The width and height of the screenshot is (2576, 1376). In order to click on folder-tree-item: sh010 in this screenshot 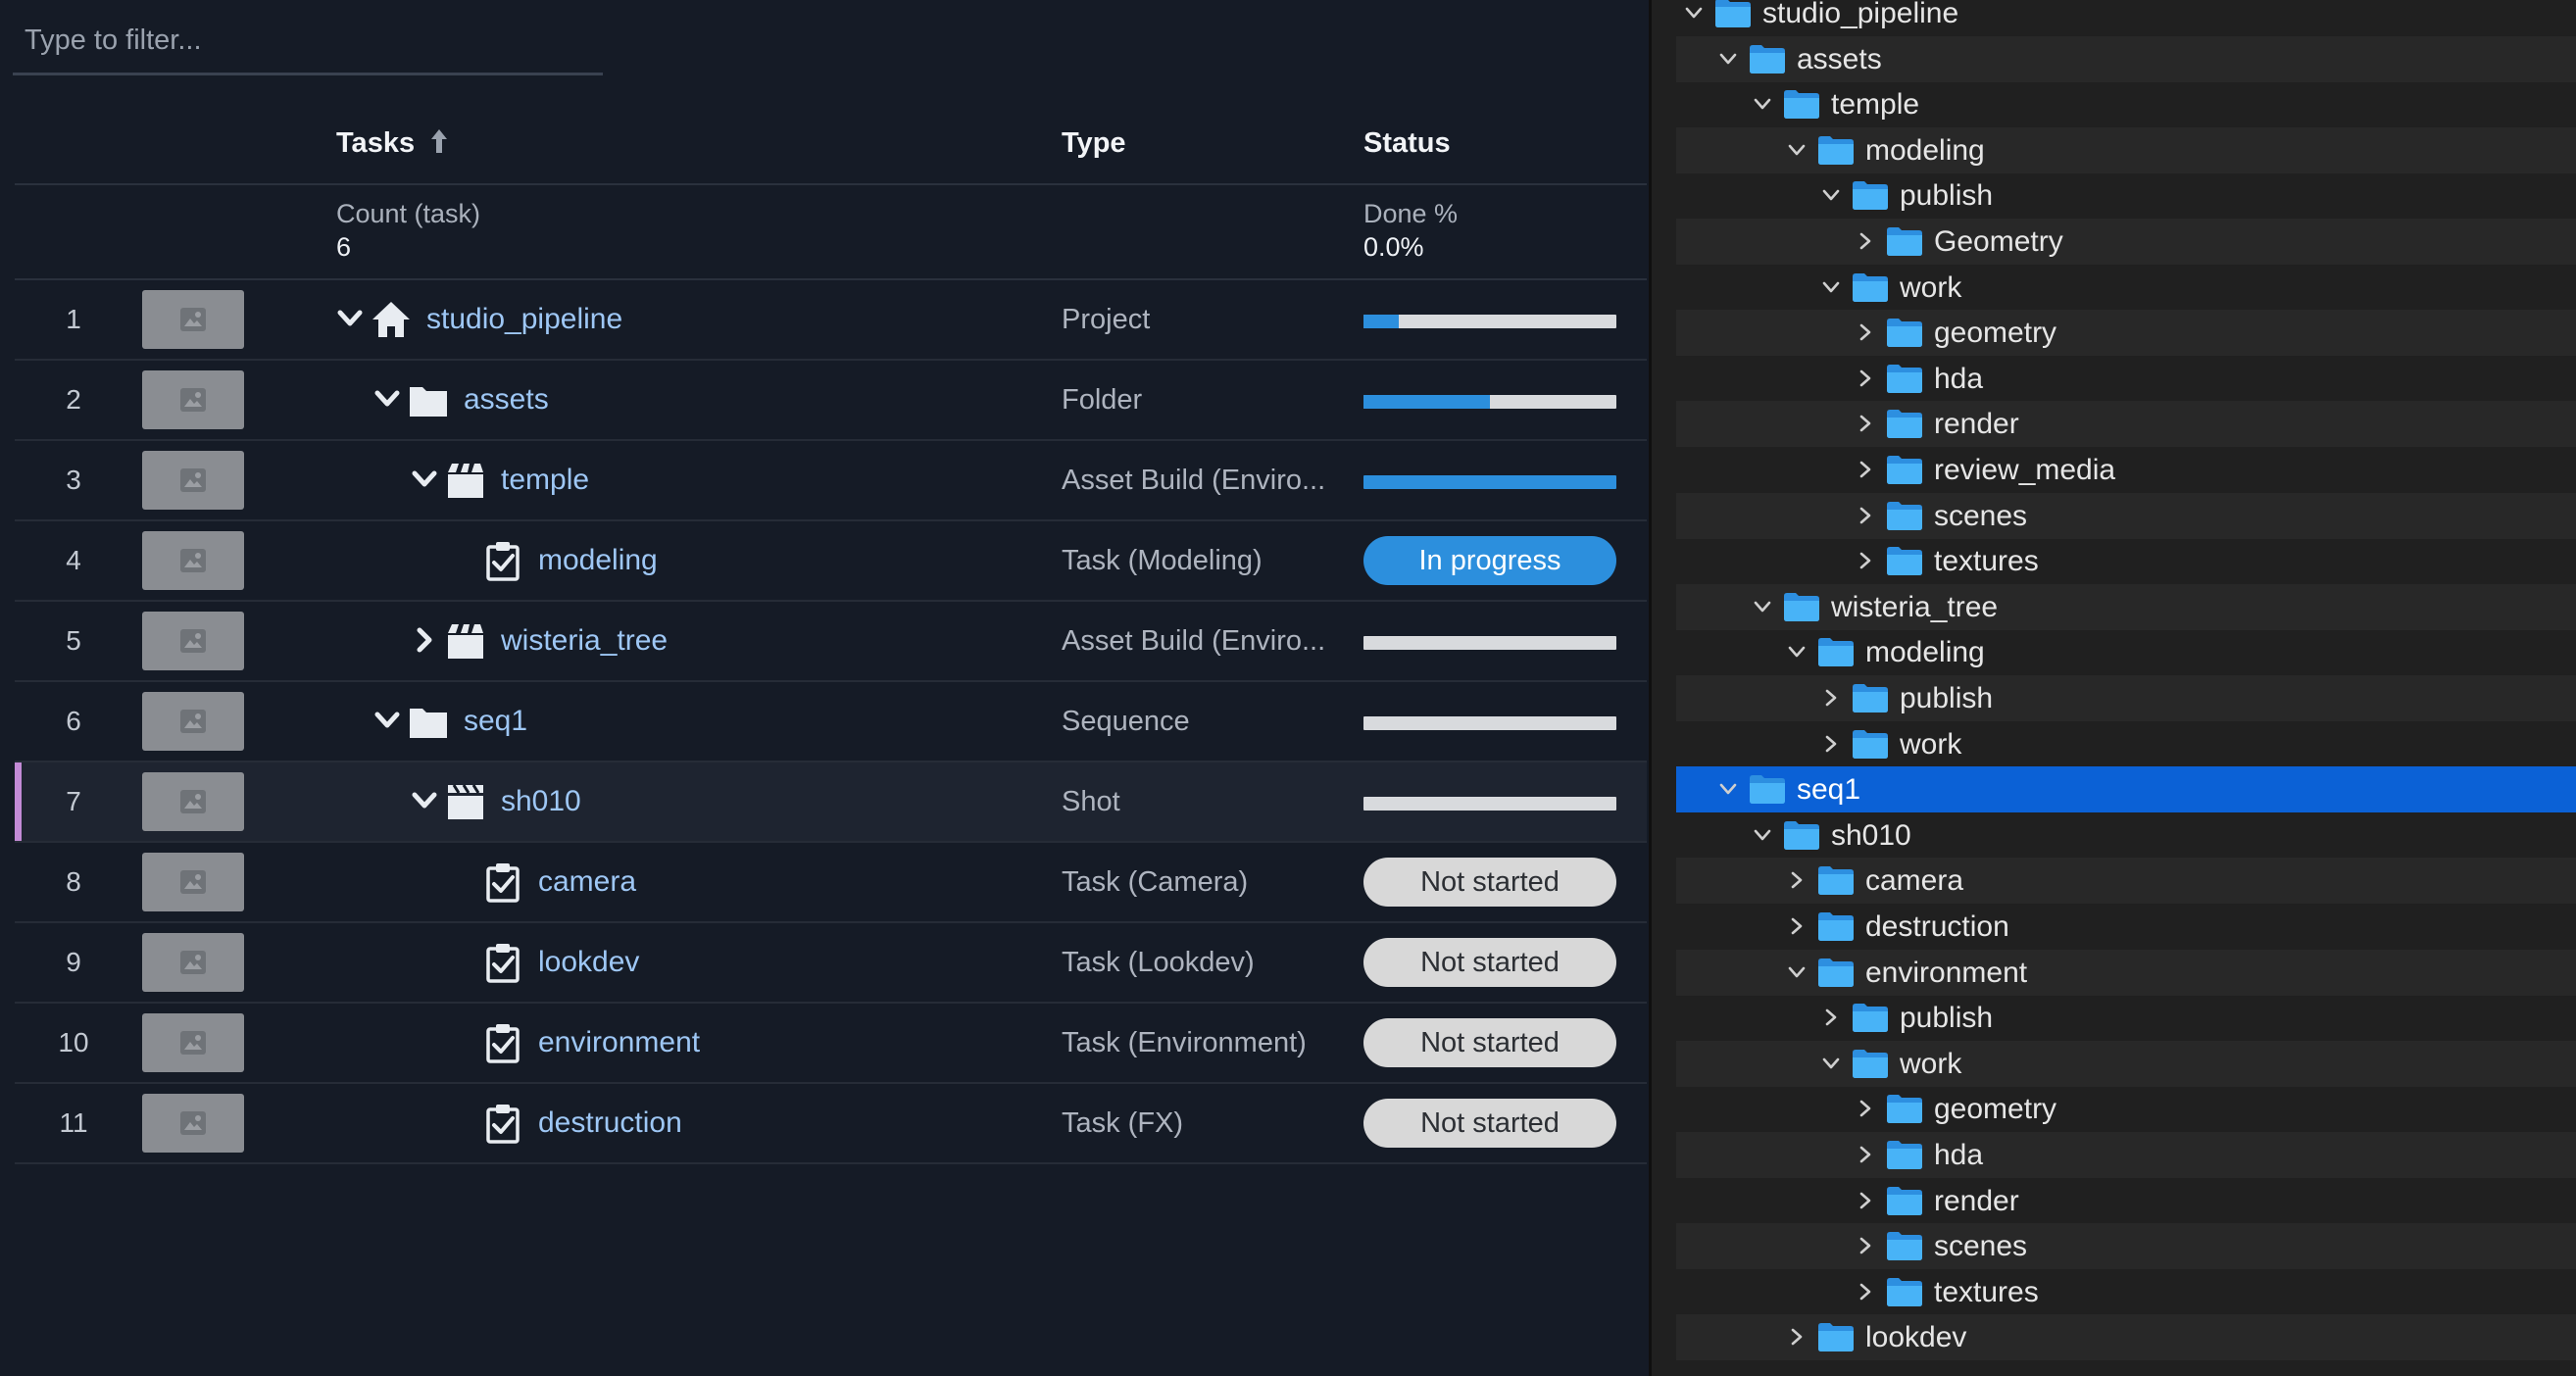, I will do `click(2126, 835)`.